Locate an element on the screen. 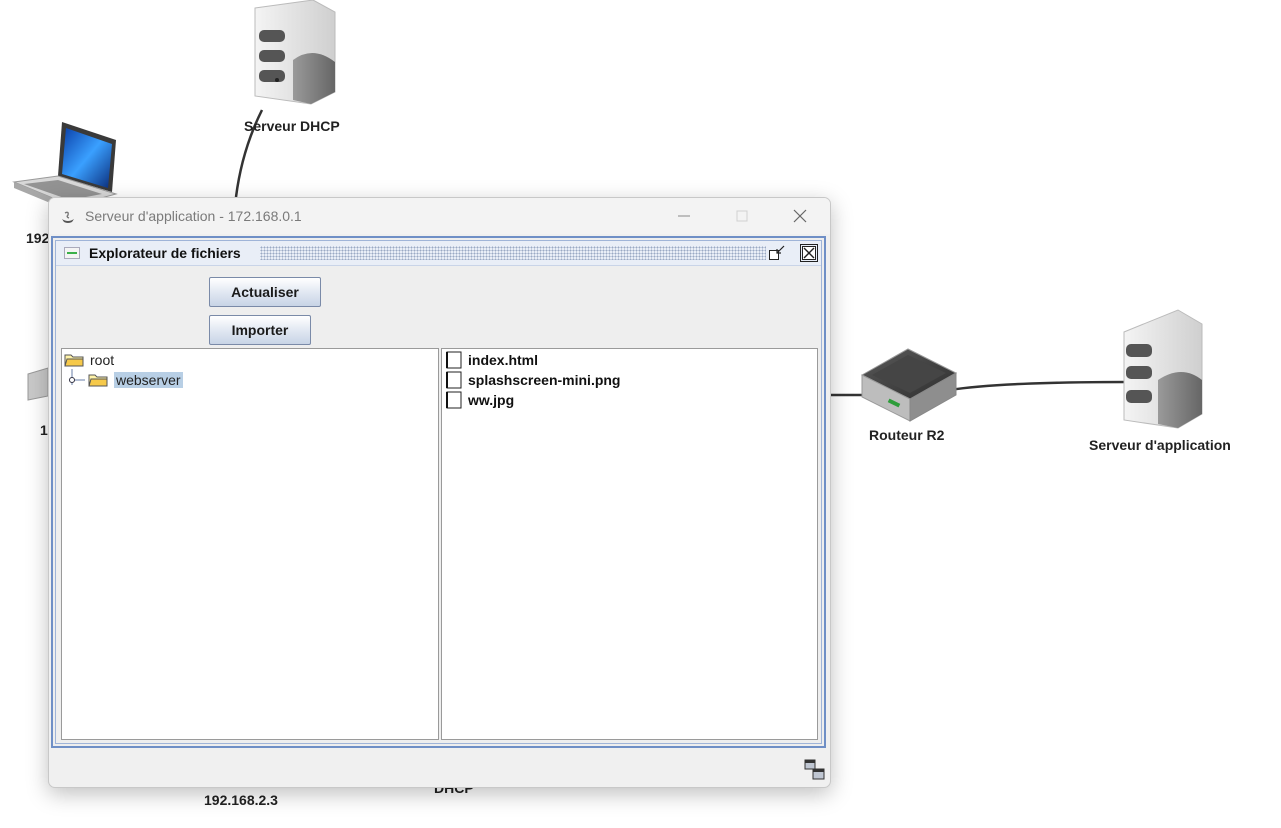 This screenshot has width=1281, height=828. refresh-button: Actualiser is located at coordinates (265, 292).